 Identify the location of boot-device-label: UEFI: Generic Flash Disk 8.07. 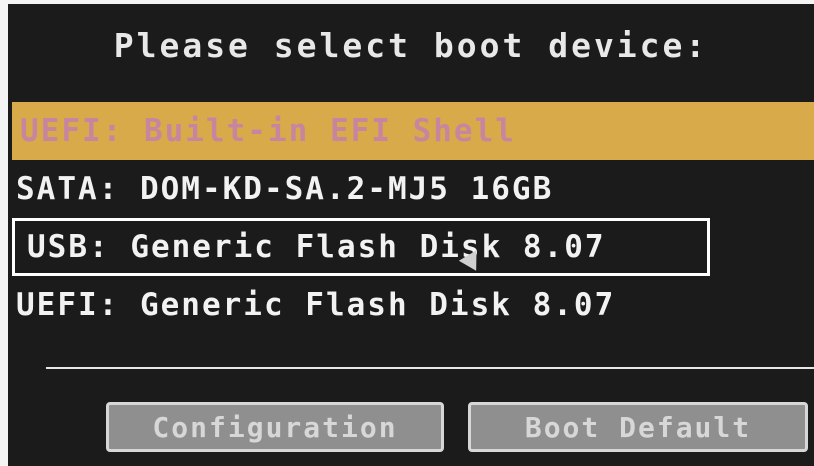
(316, 305).